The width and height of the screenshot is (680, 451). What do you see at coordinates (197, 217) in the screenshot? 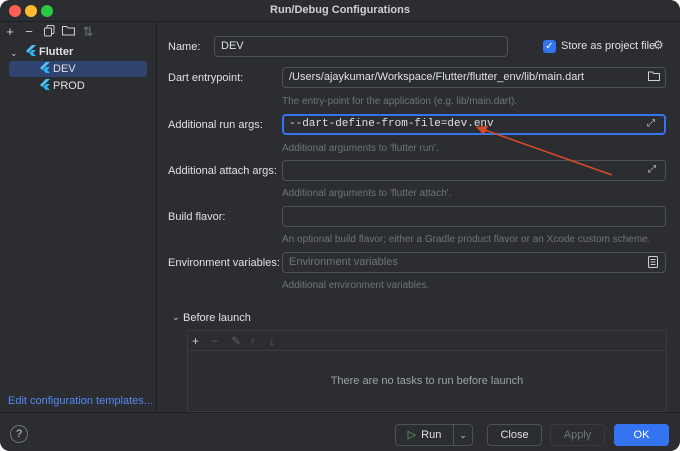
I see `build-flavor-label: Build flavor:` at bounding box center [197, 217].